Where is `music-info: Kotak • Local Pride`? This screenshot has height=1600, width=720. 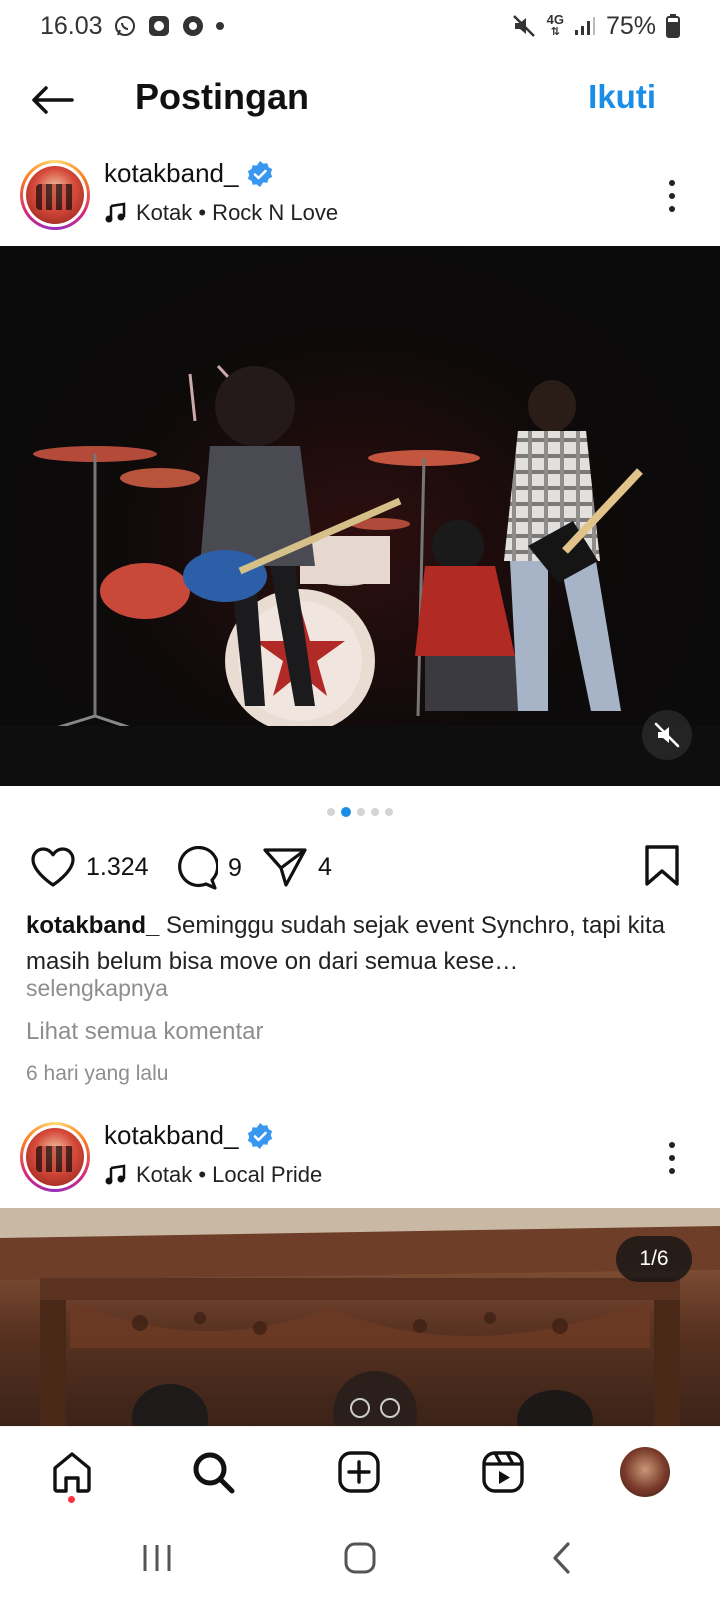
music-info: Kotak • Local Pride is located at coordinates (213, 1175).